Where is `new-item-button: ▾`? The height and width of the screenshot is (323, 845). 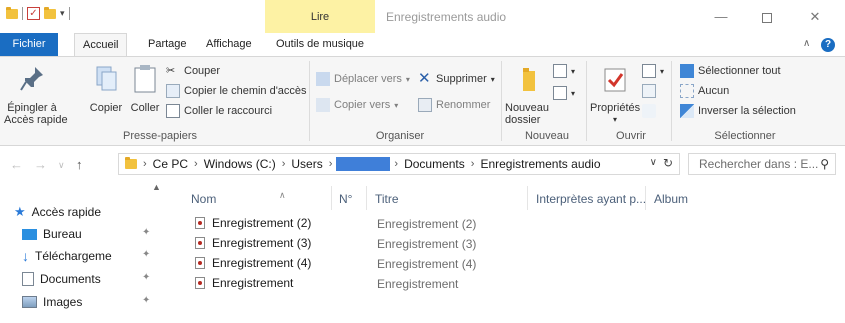 new-item-button: ▾ is located at coordinates (564, 71).